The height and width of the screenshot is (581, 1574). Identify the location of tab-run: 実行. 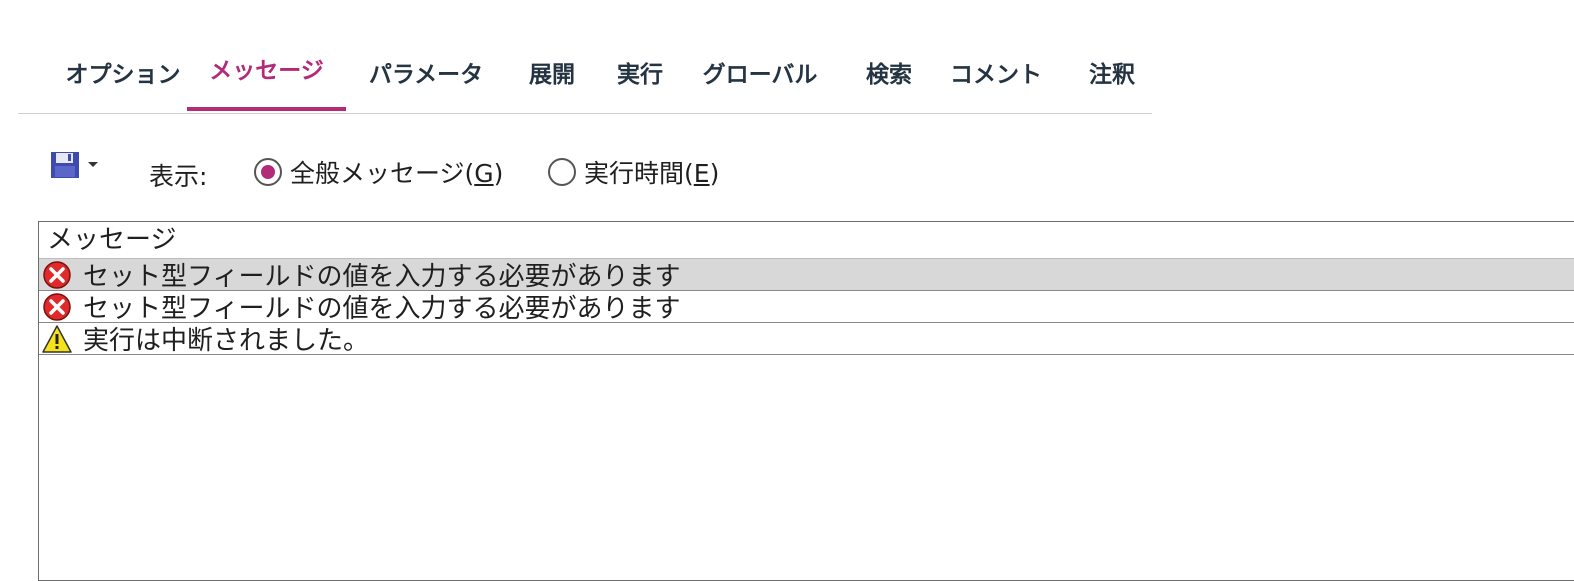
(640, 71).